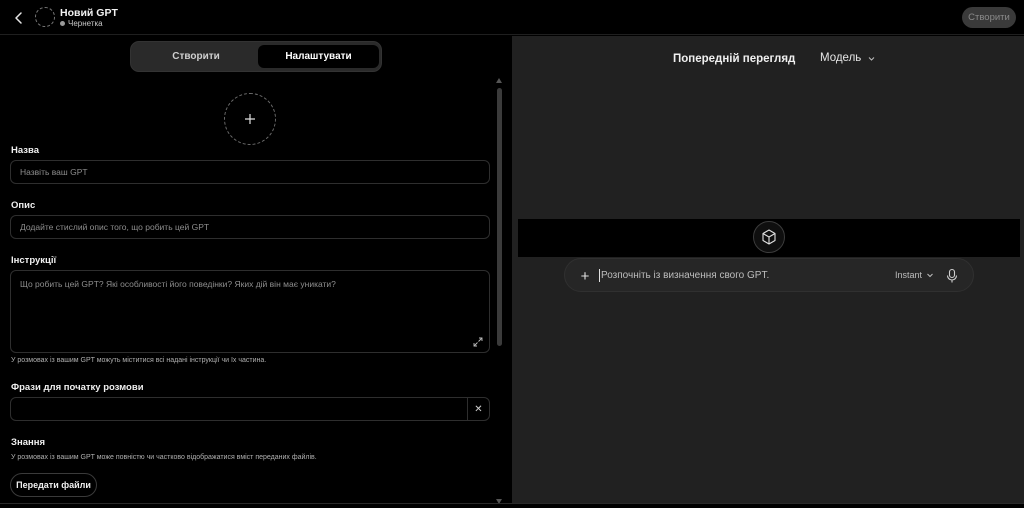 The height and width of the screenshot is (508, 1024). What do you see at coordinates (499, 80) in the screenshot?
I see `scroll-up-icon` at bounding box center [499, 80].